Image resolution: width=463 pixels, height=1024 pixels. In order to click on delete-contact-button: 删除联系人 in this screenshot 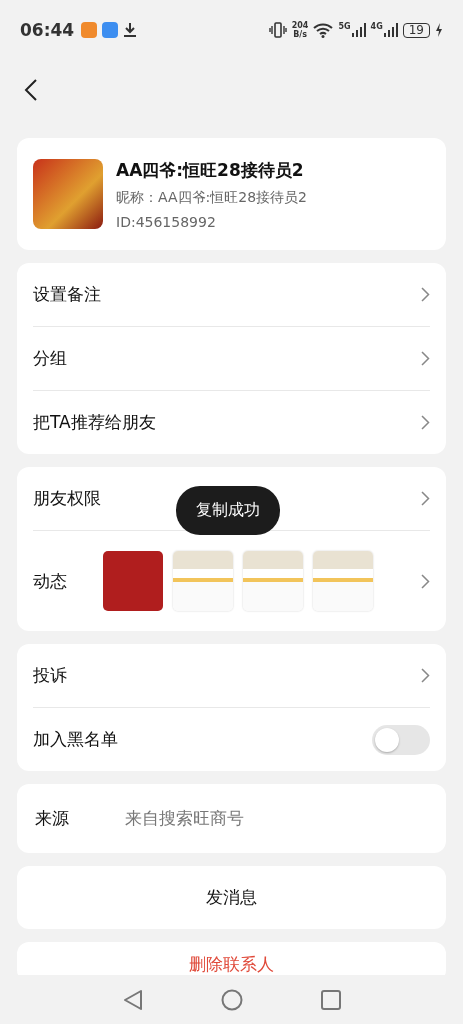, I will do `click(231, 958)`.